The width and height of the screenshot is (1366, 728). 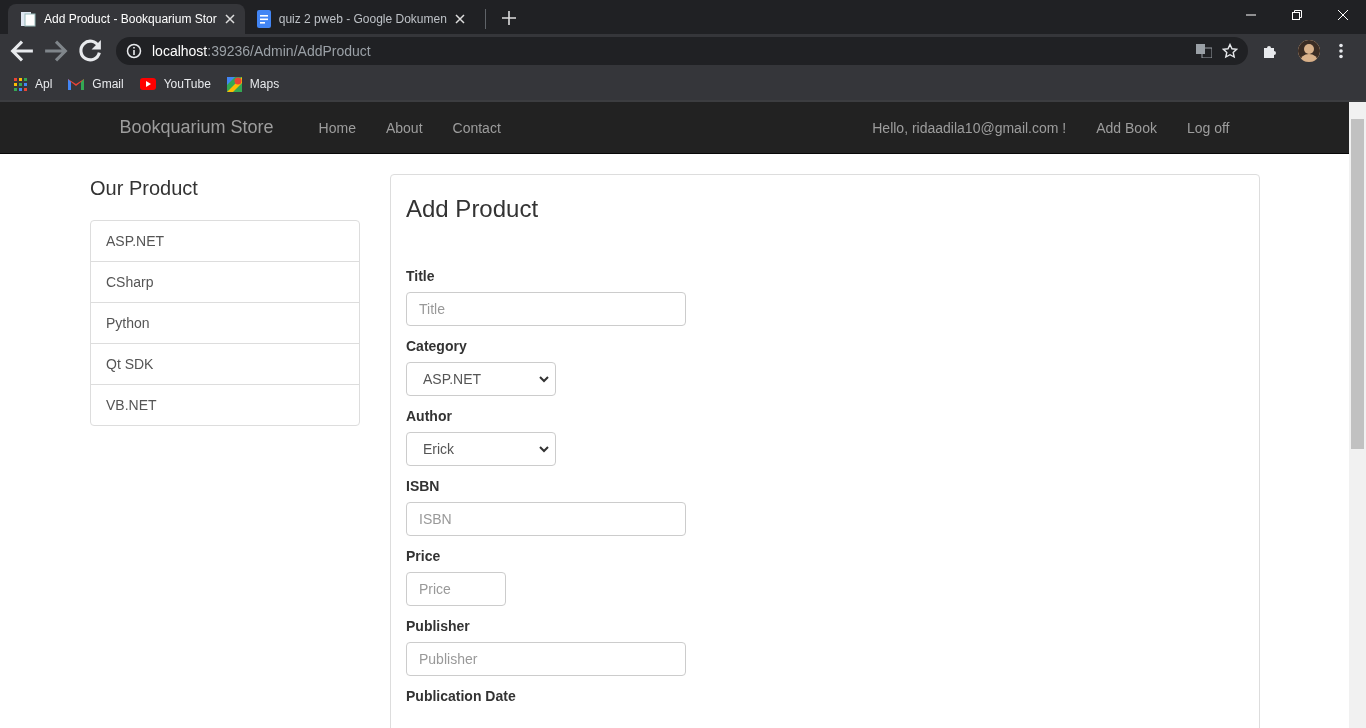 What do you see at coordinates (76, 84) in the screenshot?
I see `mail-icon` at bounding box center [76, 84].